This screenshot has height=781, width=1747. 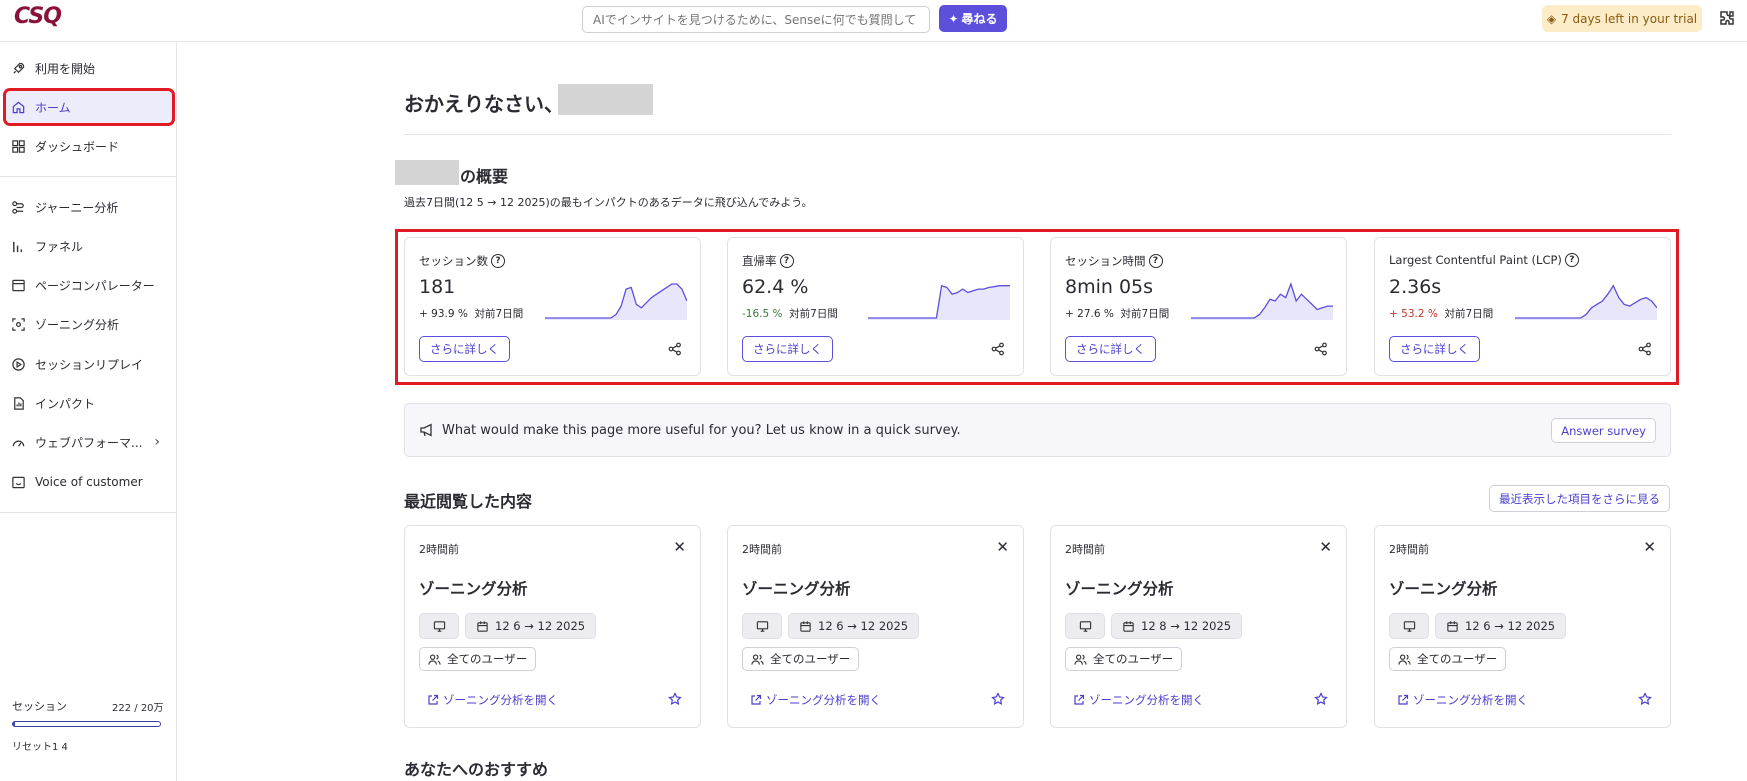 I want to click on sidebar-item-label: ホーム, so click(x=53, y=107).